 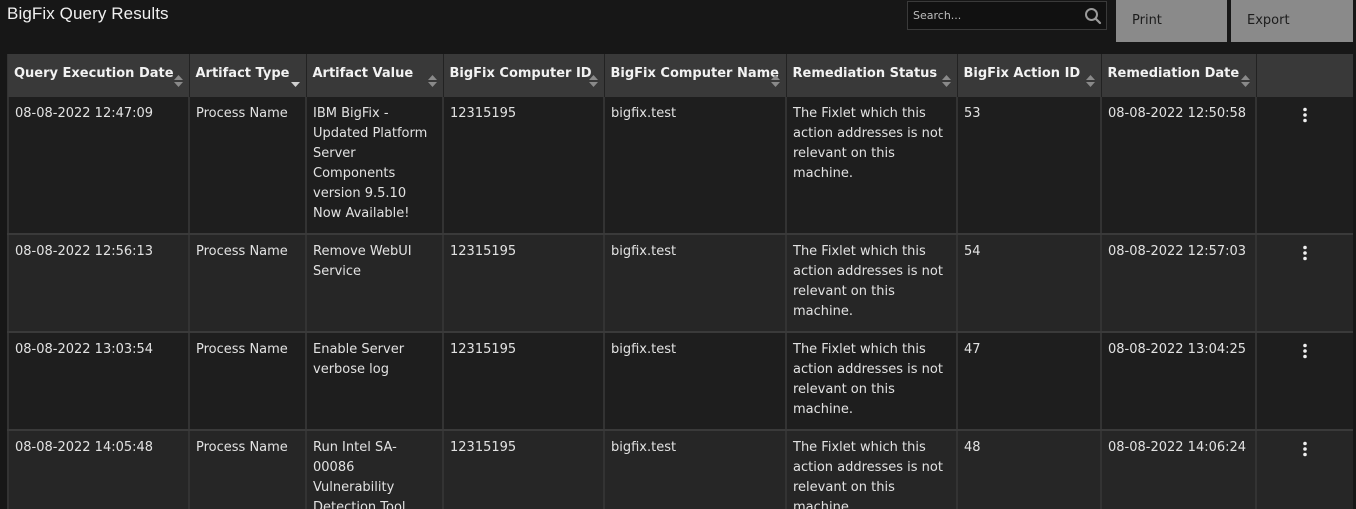 I want to click on search-icon, so click(x=1093, y=16).